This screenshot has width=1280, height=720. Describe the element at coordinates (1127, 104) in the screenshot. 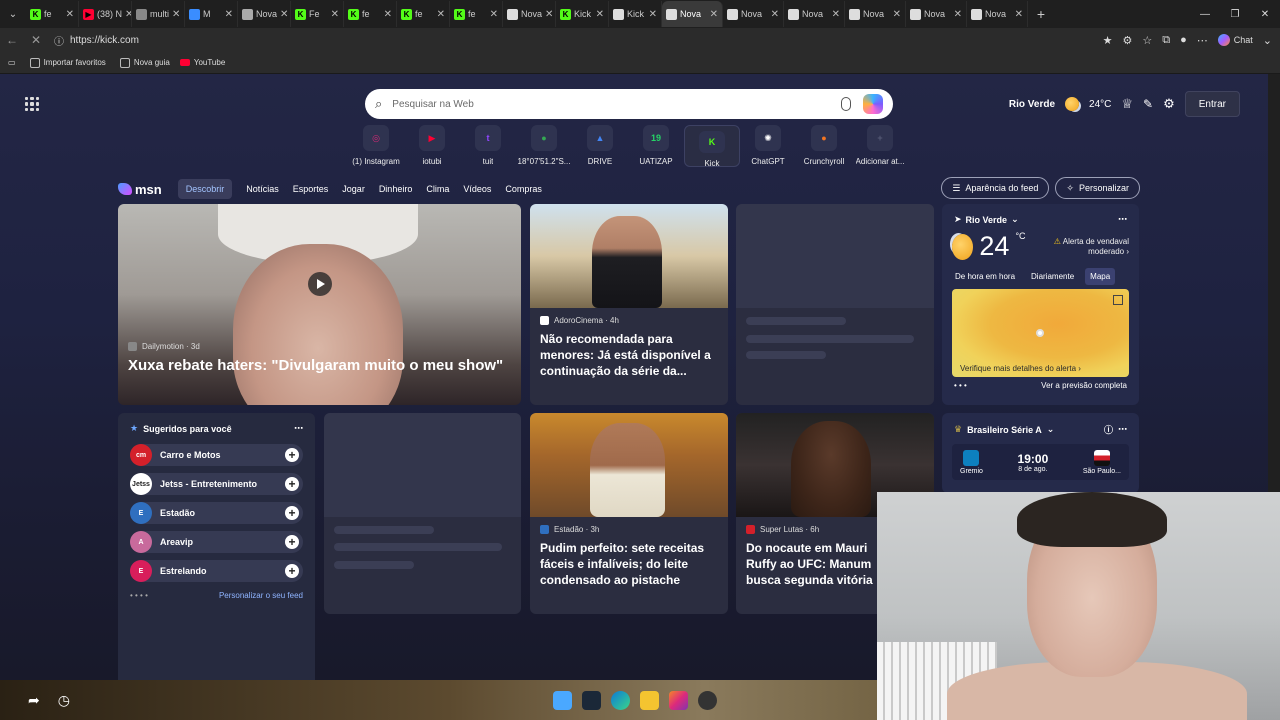

I see `rewards-icon: ♕` at that location.